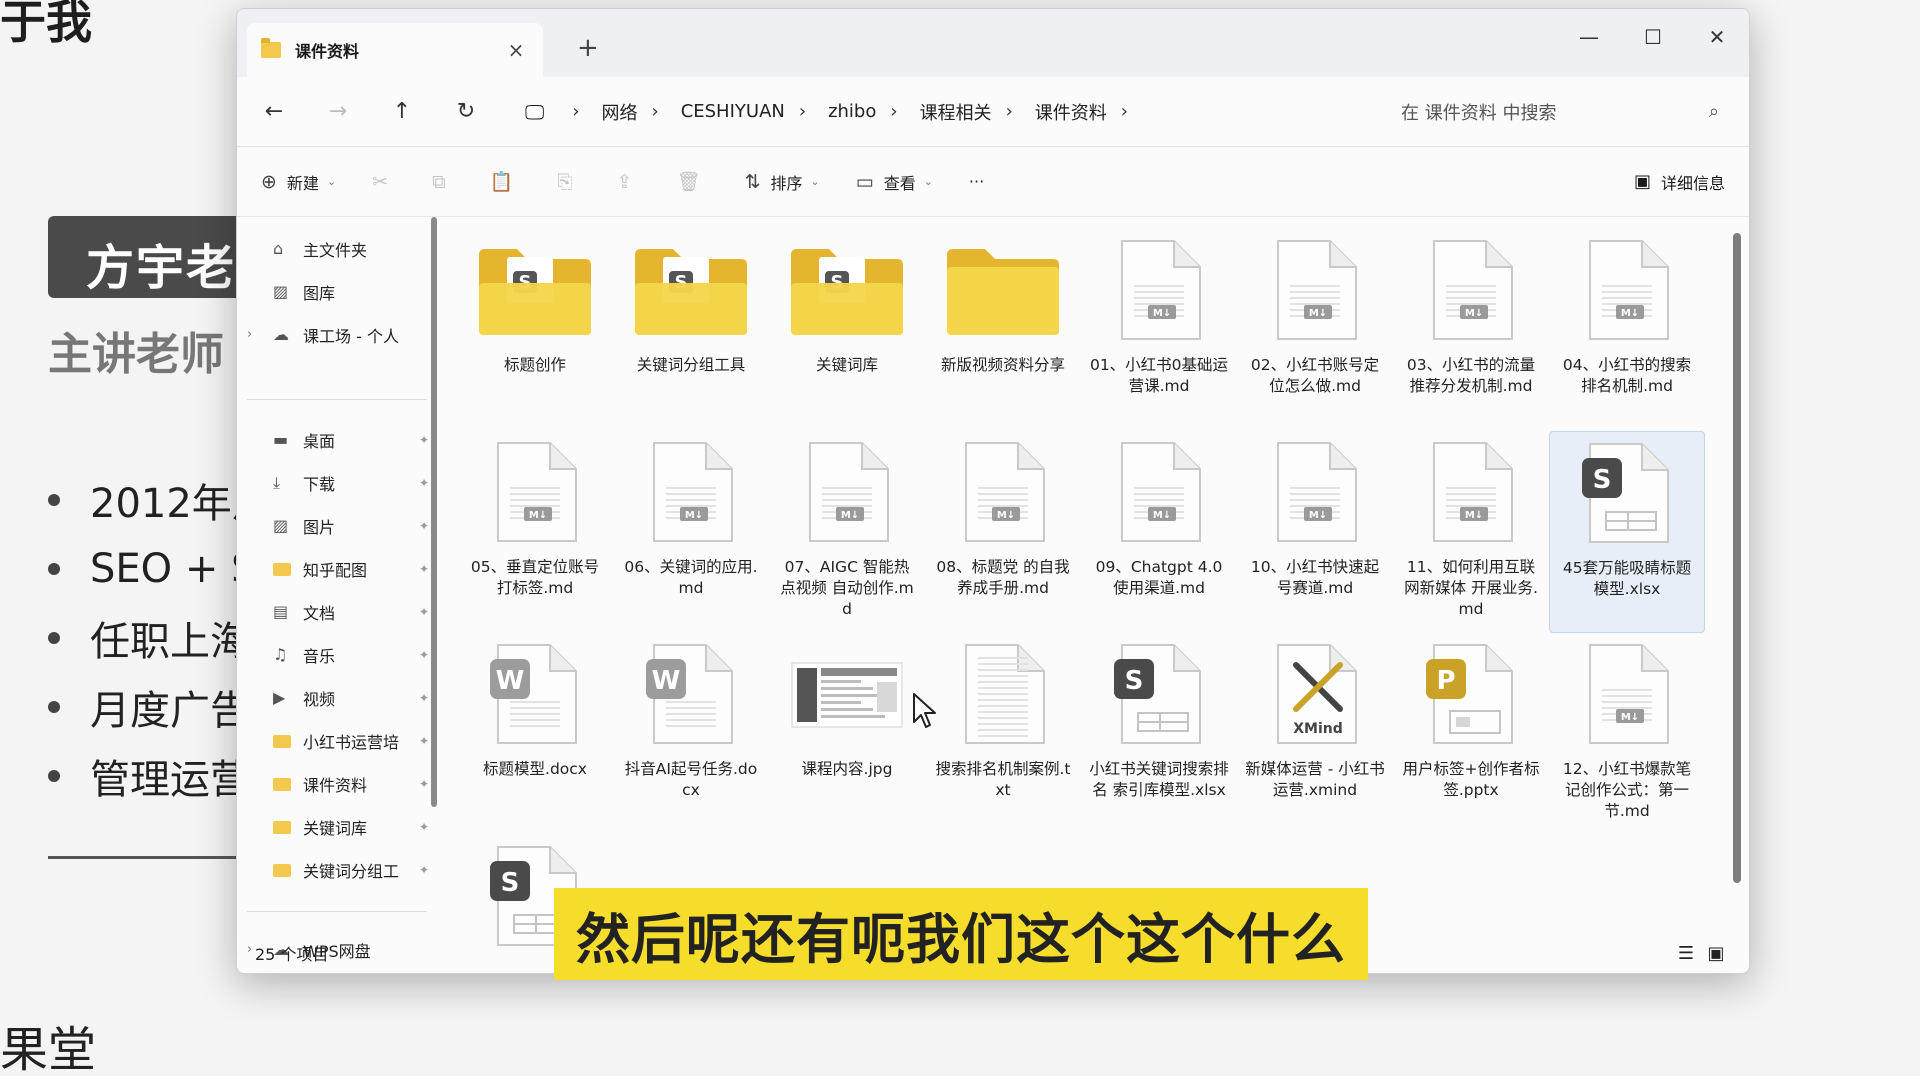 The height and width of the screenshot is (1076, 1920). Describe the element at coordinates (1627, 532) in the screenshot. I see `file-item: S 45套万能吸睛标题模型.xlsx` at that location.